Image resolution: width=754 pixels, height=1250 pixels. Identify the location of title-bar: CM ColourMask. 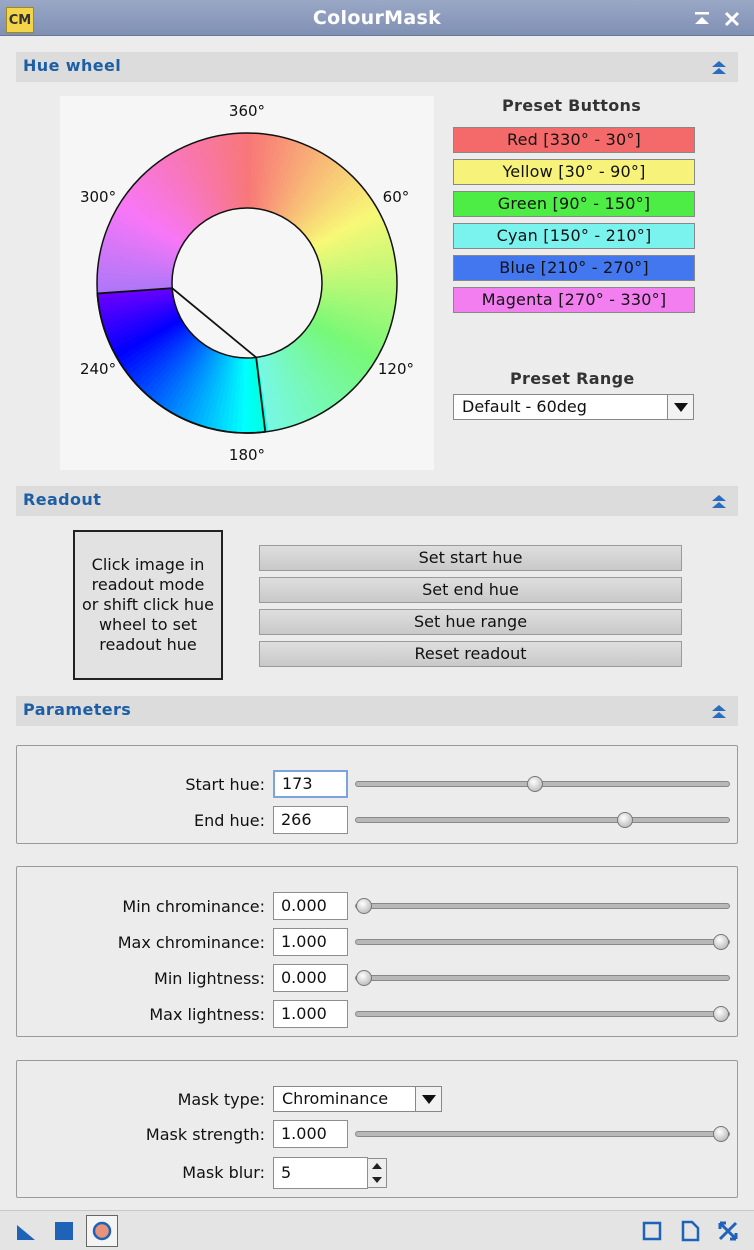
(377, 18).